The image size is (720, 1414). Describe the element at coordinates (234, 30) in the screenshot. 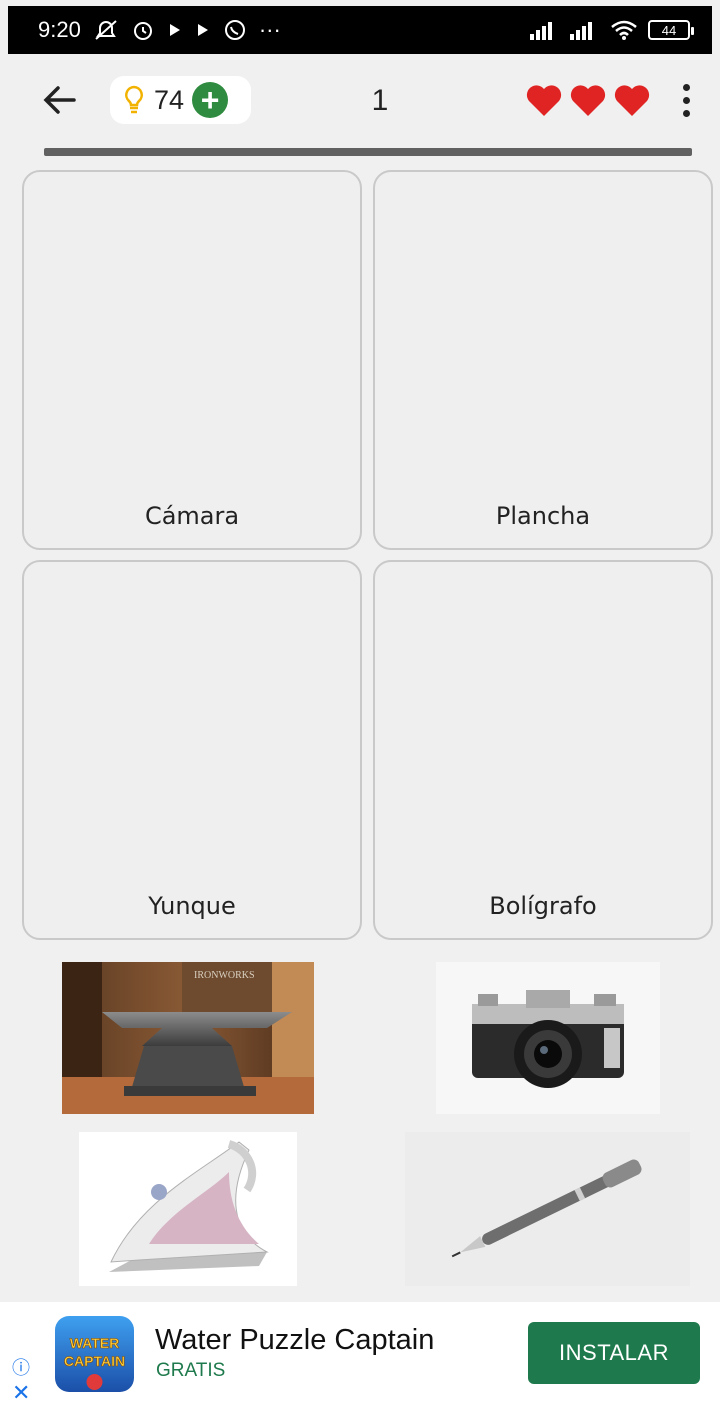

I see `whatsapp-icon` at that location.